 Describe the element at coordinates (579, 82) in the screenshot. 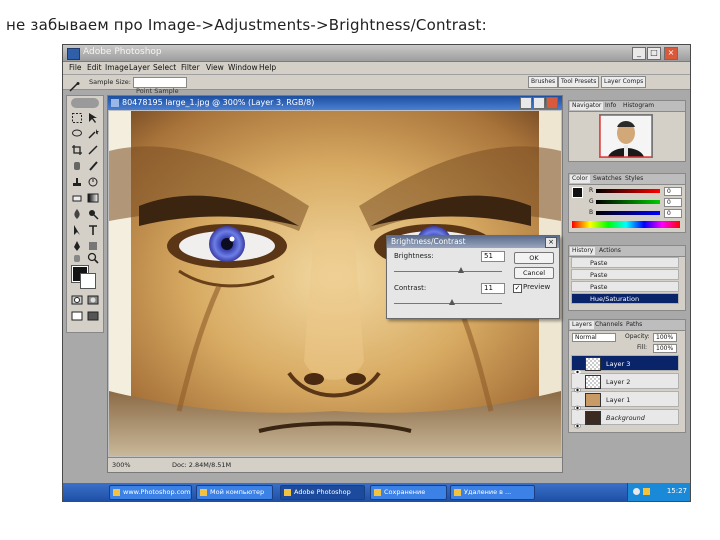

I see `well-tool-presets: Tool Presets` at that location.